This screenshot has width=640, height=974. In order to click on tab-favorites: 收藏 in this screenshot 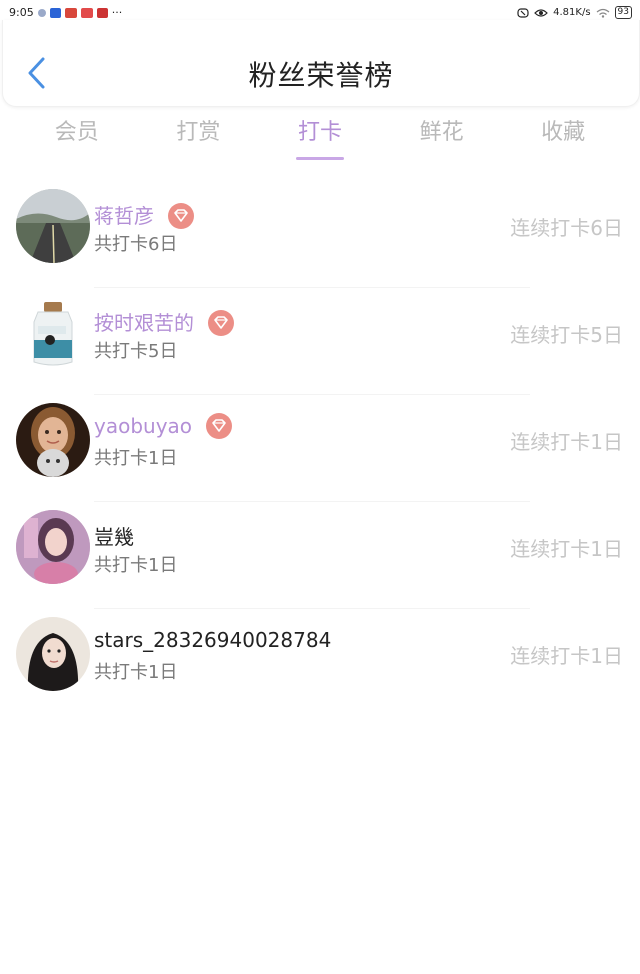, I will do `click(563, 139)`.